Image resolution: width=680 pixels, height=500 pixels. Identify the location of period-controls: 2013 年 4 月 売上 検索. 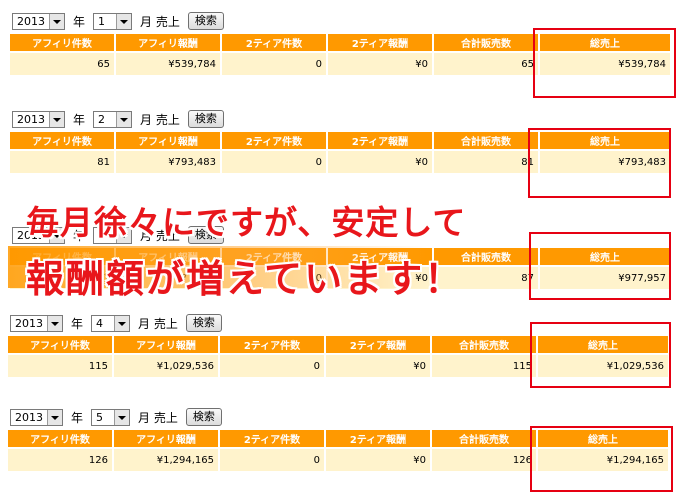
(116, 323).